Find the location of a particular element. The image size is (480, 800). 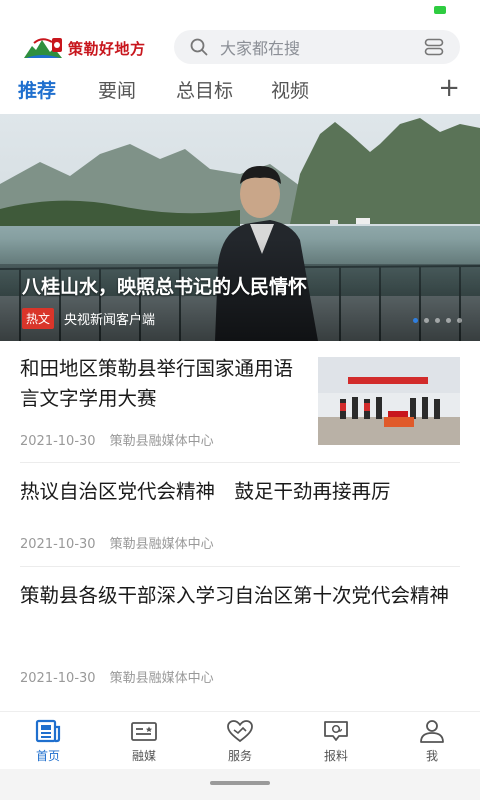

scan-icon is located at coordinates (434, 47).